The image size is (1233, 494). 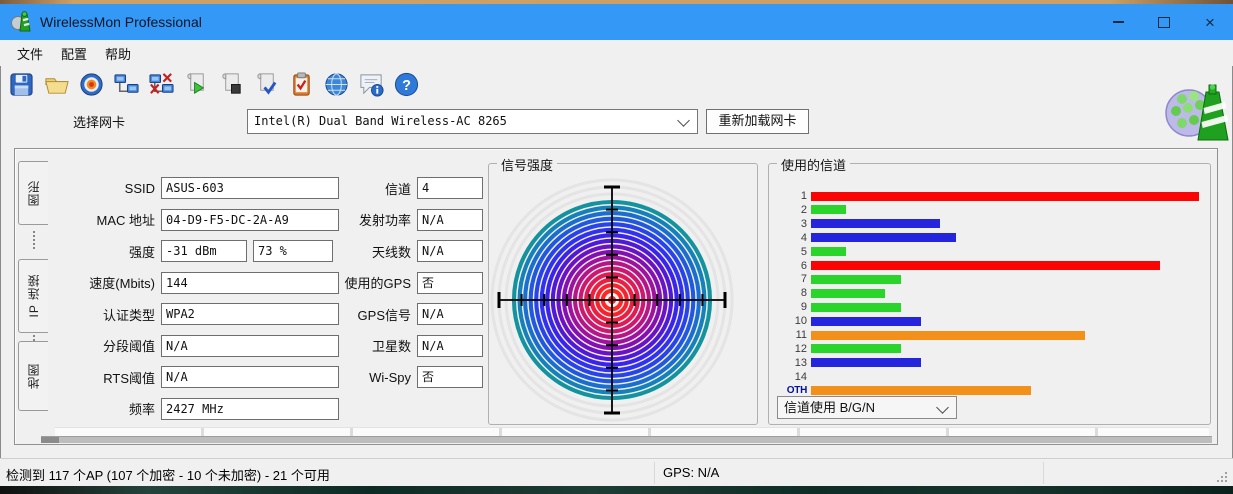 I want to click on channel-label: 9, so click(x=803, y=307).